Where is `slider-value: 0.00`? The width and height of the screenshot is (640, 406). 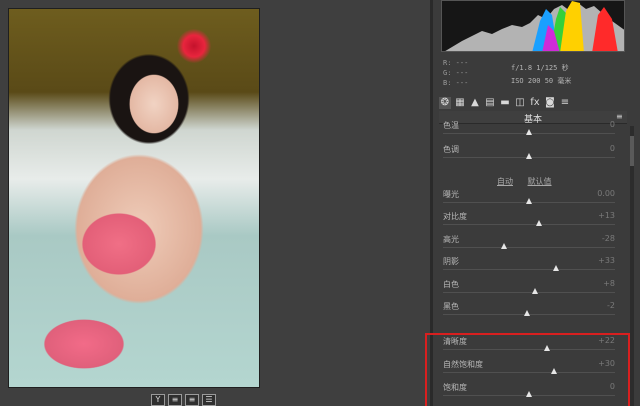 slider-value: 0.00 is located at coordinates (606, 193).